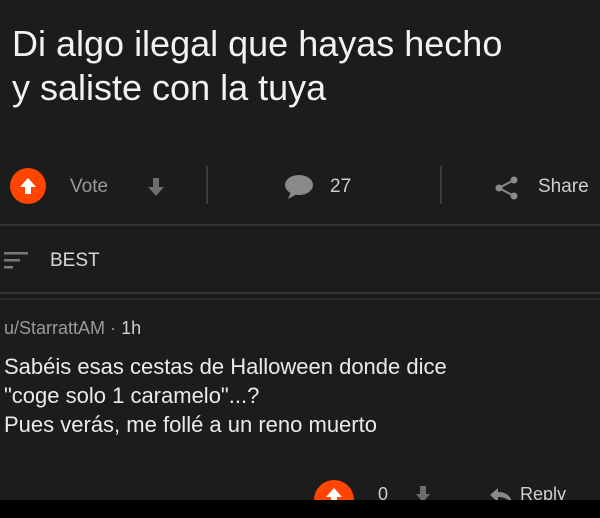 The width and height of the screenshot is (600, 518). Describe the element at coordinates (300, 509) in the screenshot. I see `bottom-edge` at that location.